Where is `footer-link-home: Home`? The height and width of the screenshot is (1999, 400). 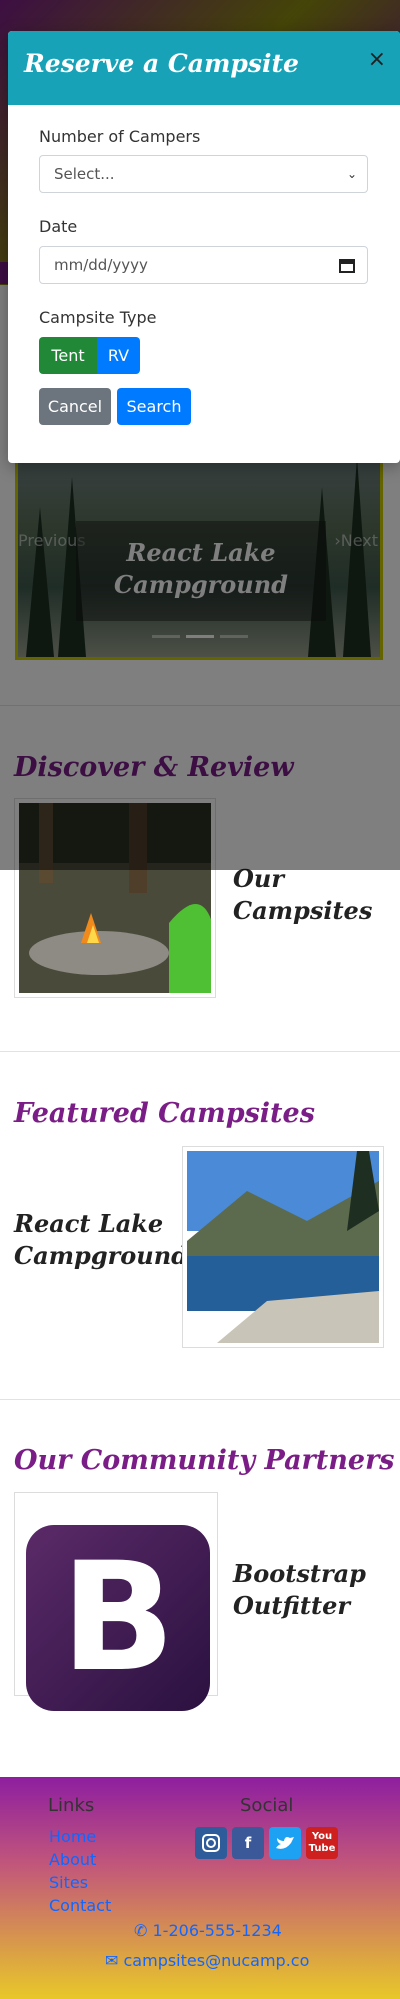
footer-link-home: Home is located at coordinates (72, 1836).